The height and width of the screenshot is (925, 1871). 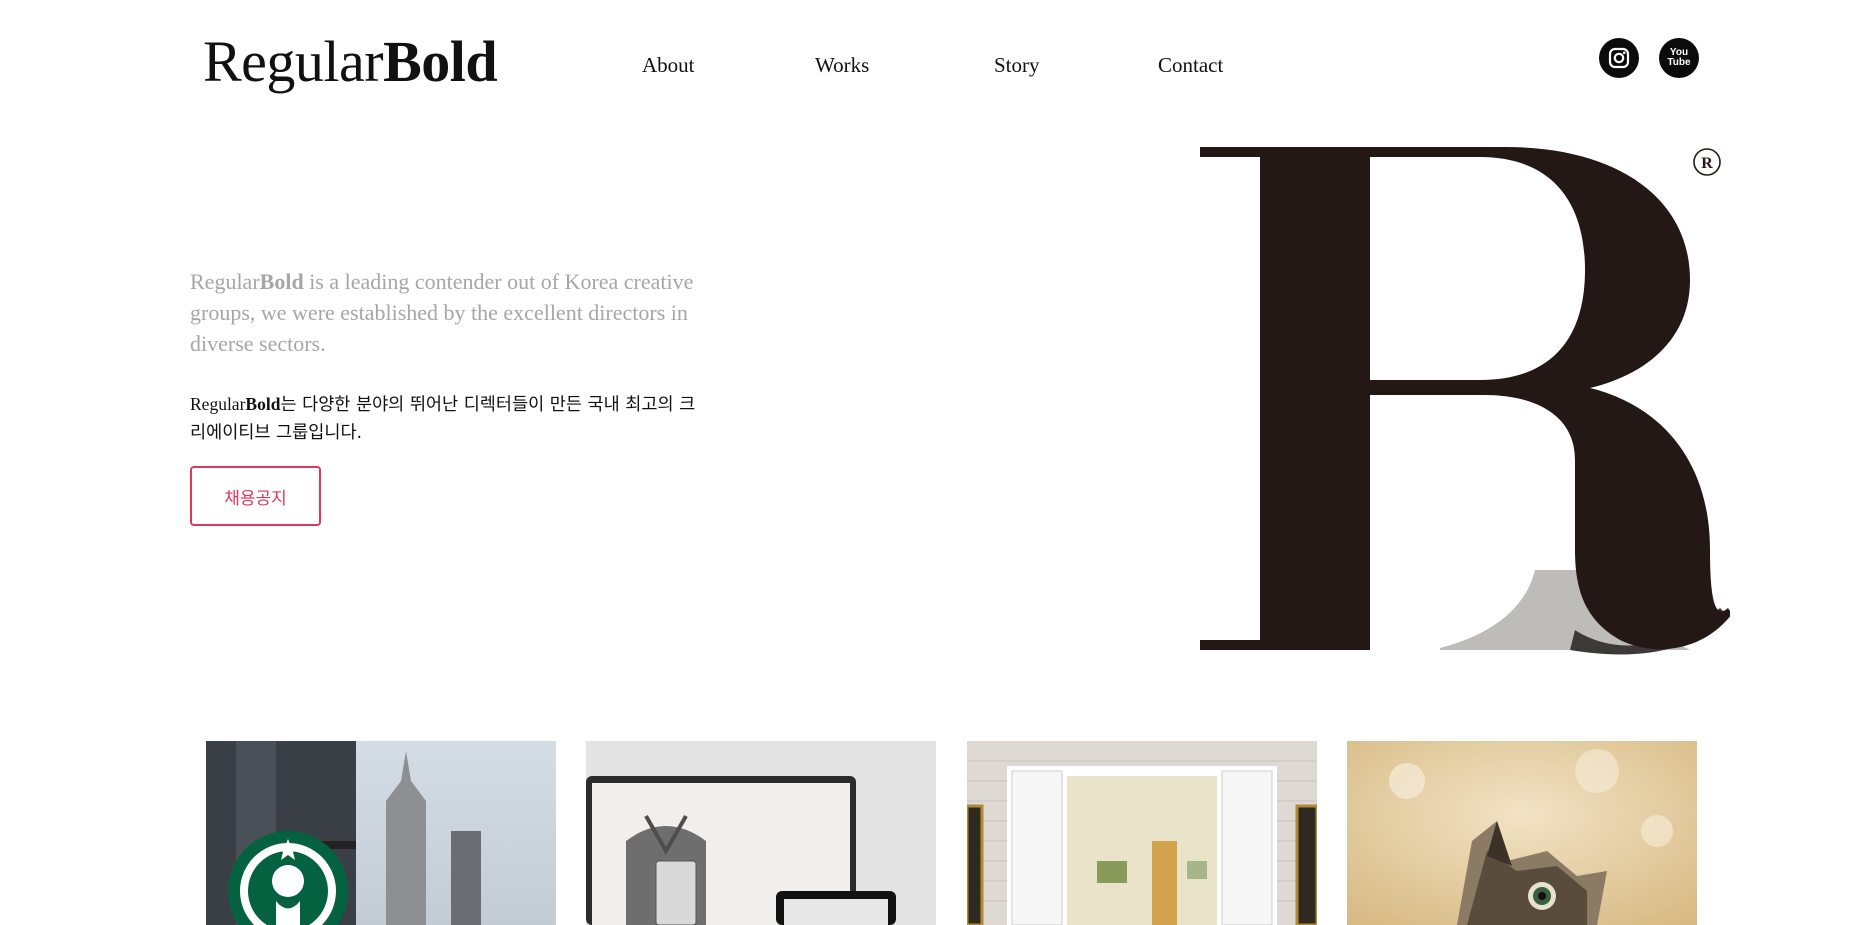 I want to click on instagram-icon, so click(x=1619, y=58).